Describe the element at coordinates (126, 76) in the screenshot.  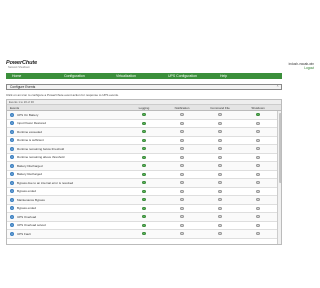
I see `nav-virtualization: Virtualization` at that location.